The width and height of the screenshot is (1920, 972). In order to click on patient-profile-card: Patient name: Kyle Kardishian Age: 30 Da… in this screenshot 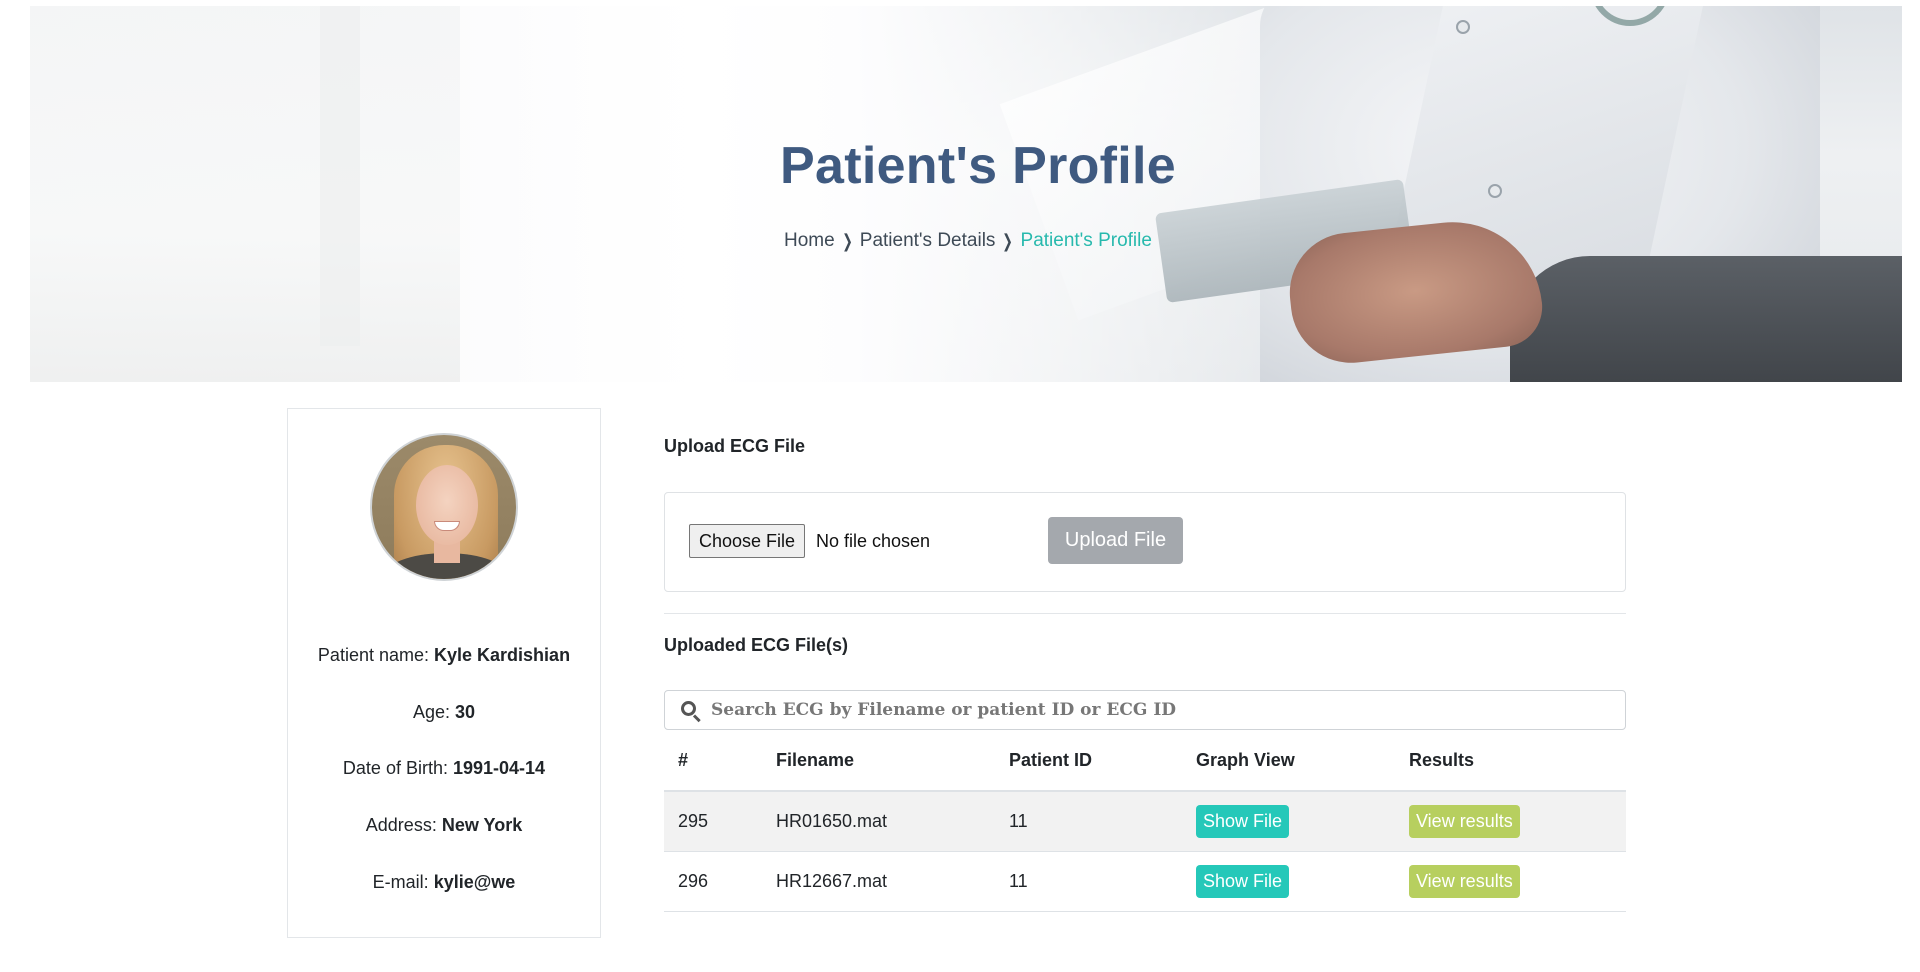, I will do `click(444, 673)`.